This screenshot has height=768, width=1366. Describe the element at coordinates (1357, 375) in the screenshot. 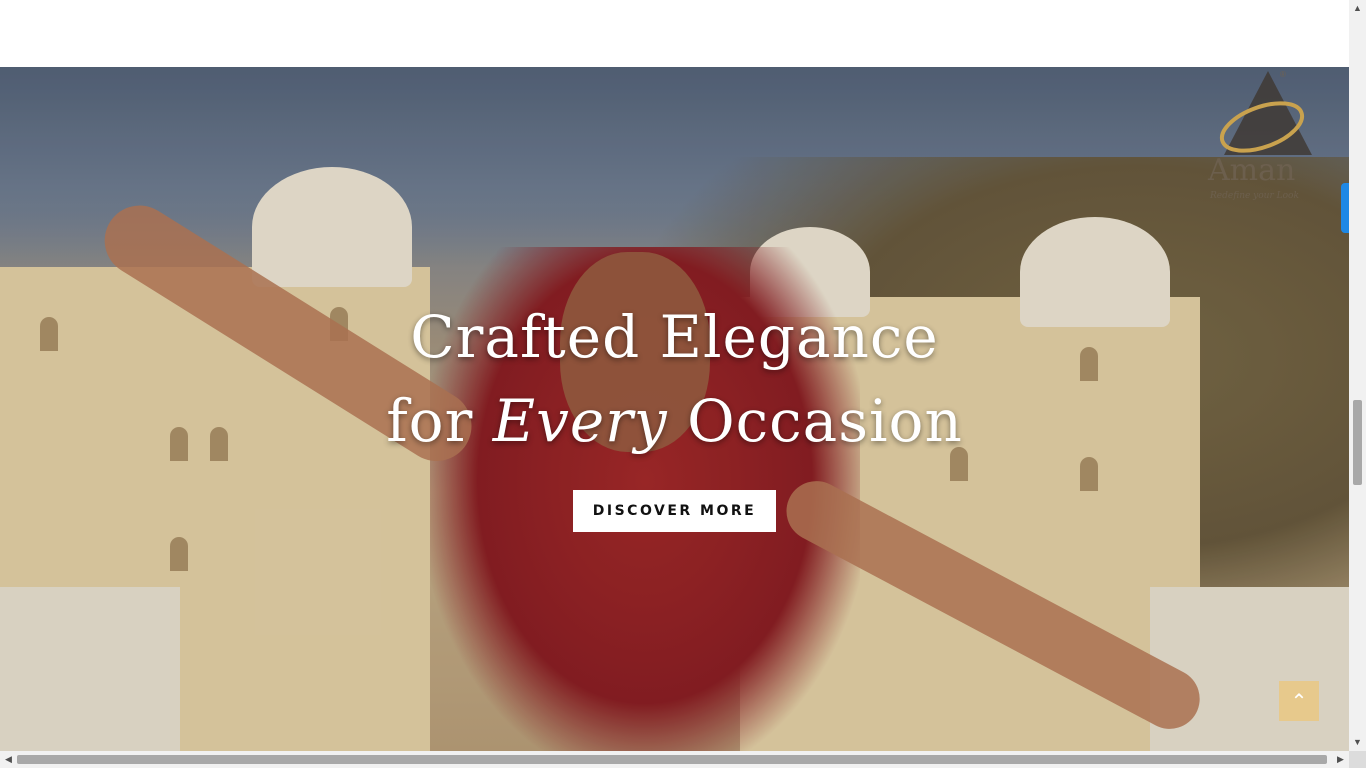

I see `vertical-scrollbar: ▲ ▼` at that location.